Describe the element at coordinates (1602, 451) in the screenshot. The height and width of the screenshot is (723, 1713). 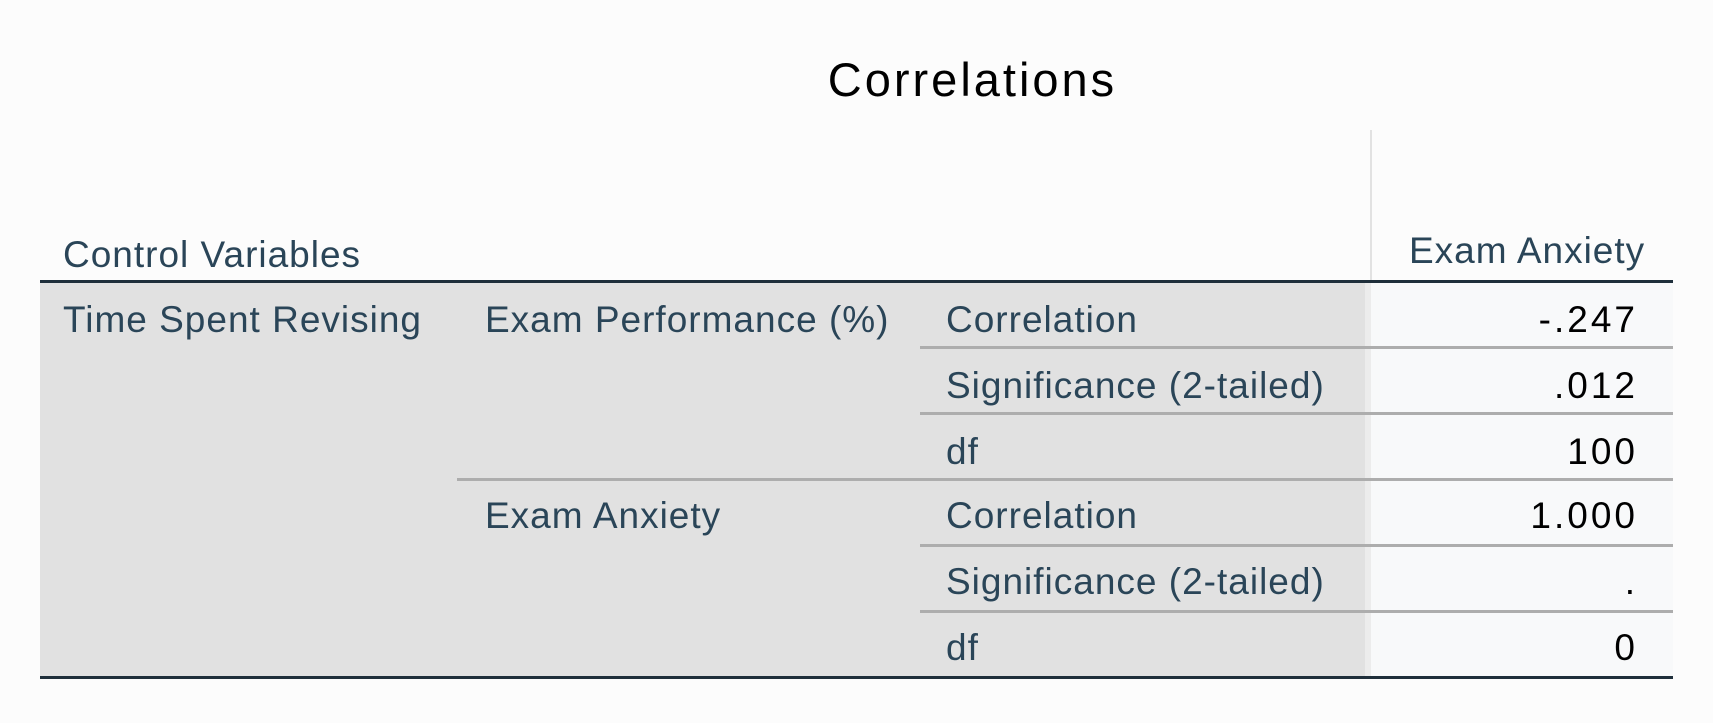
I see `value-cell: 100` at that location.